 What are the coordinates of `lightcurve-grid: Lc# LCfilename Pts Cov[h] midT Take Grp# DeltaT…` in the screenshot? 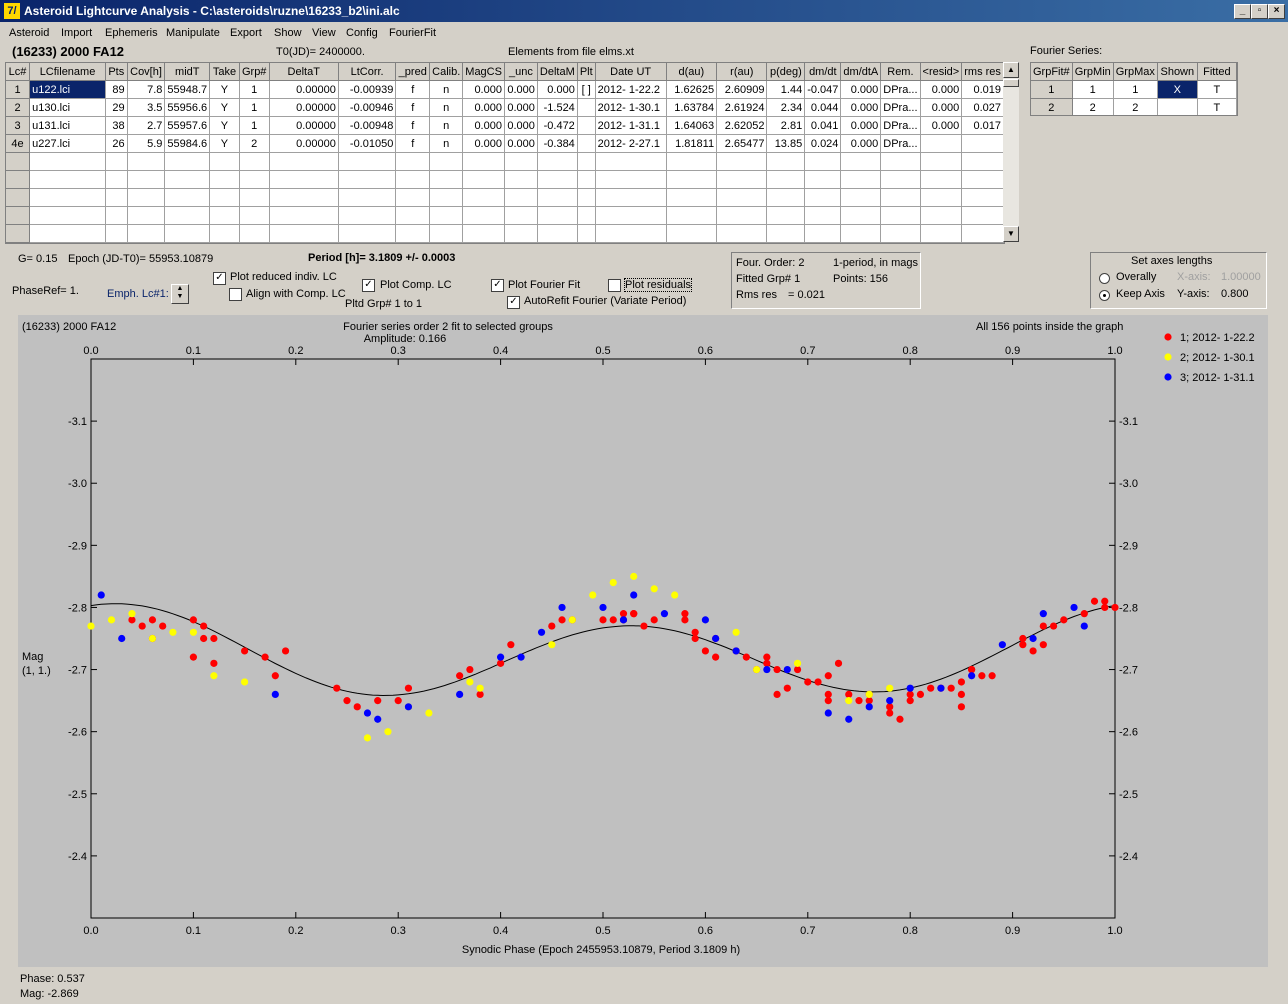 It's located at (505, 153).